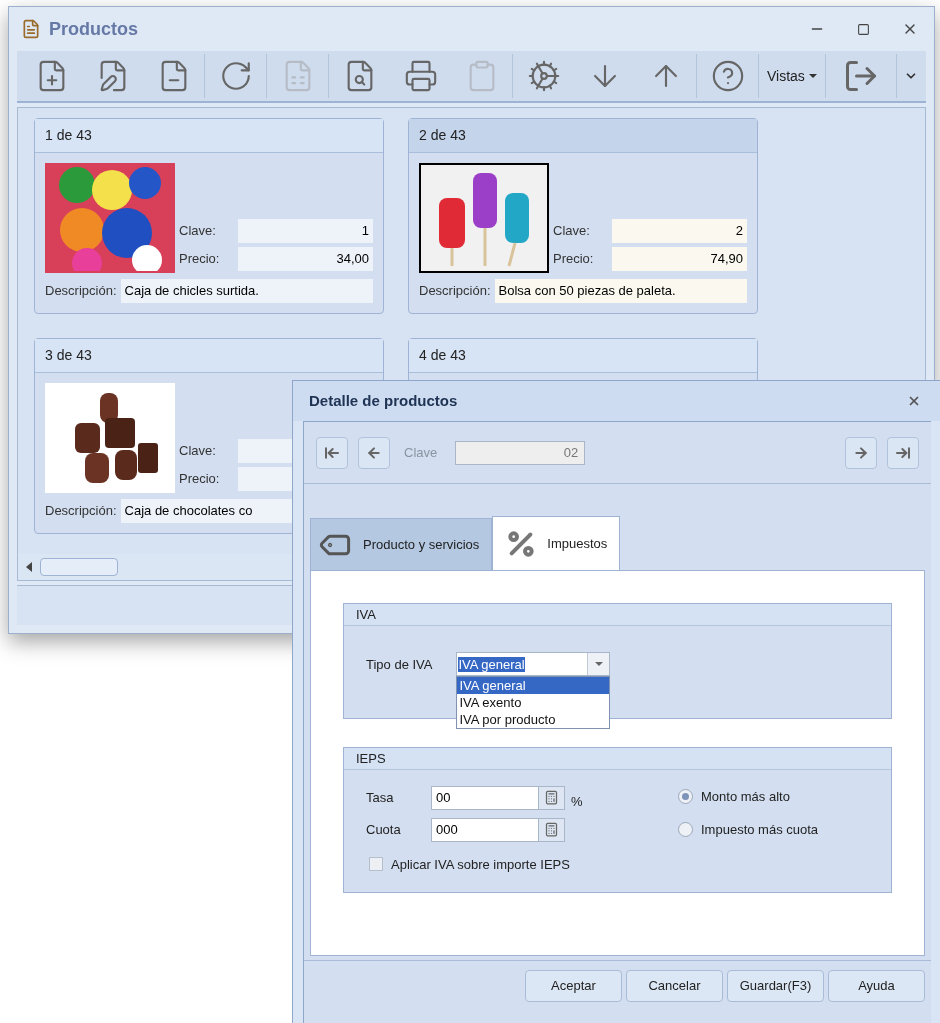 This screenshot has height=1023, width=940. What do you see at coordinates (533, 664) in the screenshot?
I see `vat-type-combobox: IVA general` at bounding box center [533, 664].